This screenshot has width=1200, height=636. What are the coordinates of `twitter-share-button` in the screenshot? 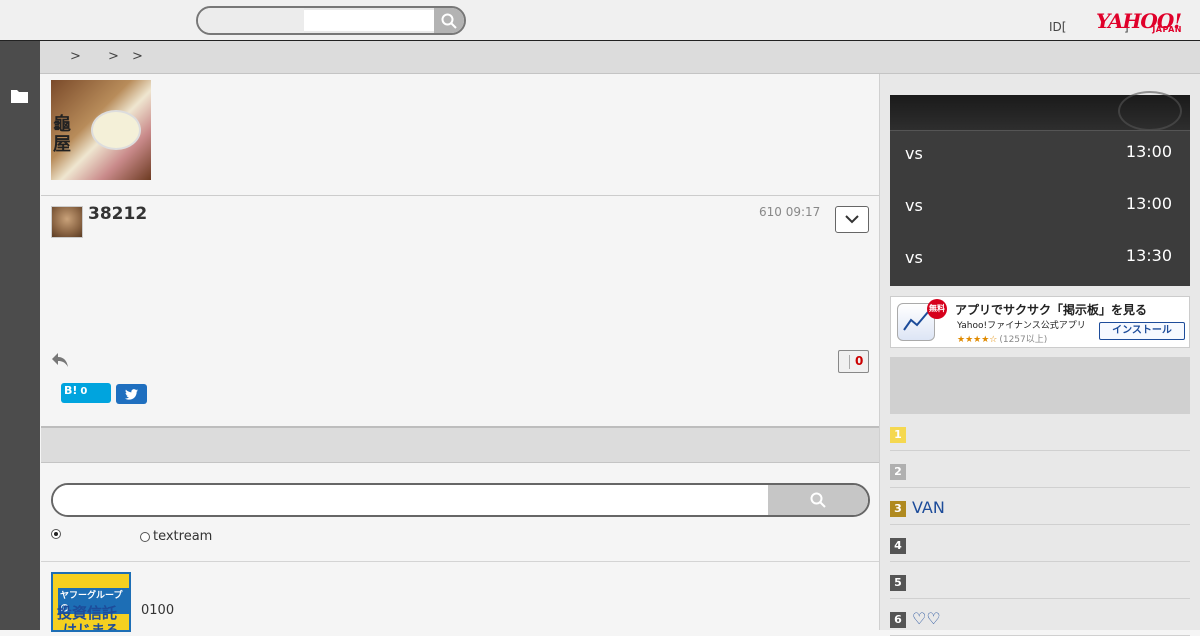 It's located at (131, 394).